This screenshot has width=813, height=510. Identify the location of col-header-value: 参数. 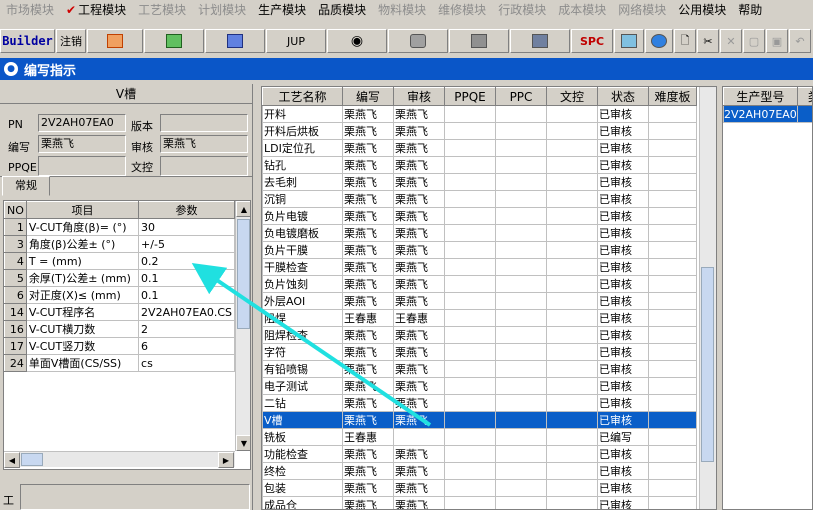
(186, 210).